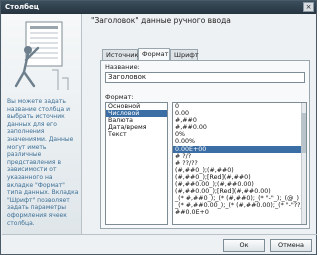 This screenshot has height=255, width=320. Describe the element at coordinates (239, 184) in the screenshot. I see `format-item: (#,##0.00_);(#,##0.00)` at that location.